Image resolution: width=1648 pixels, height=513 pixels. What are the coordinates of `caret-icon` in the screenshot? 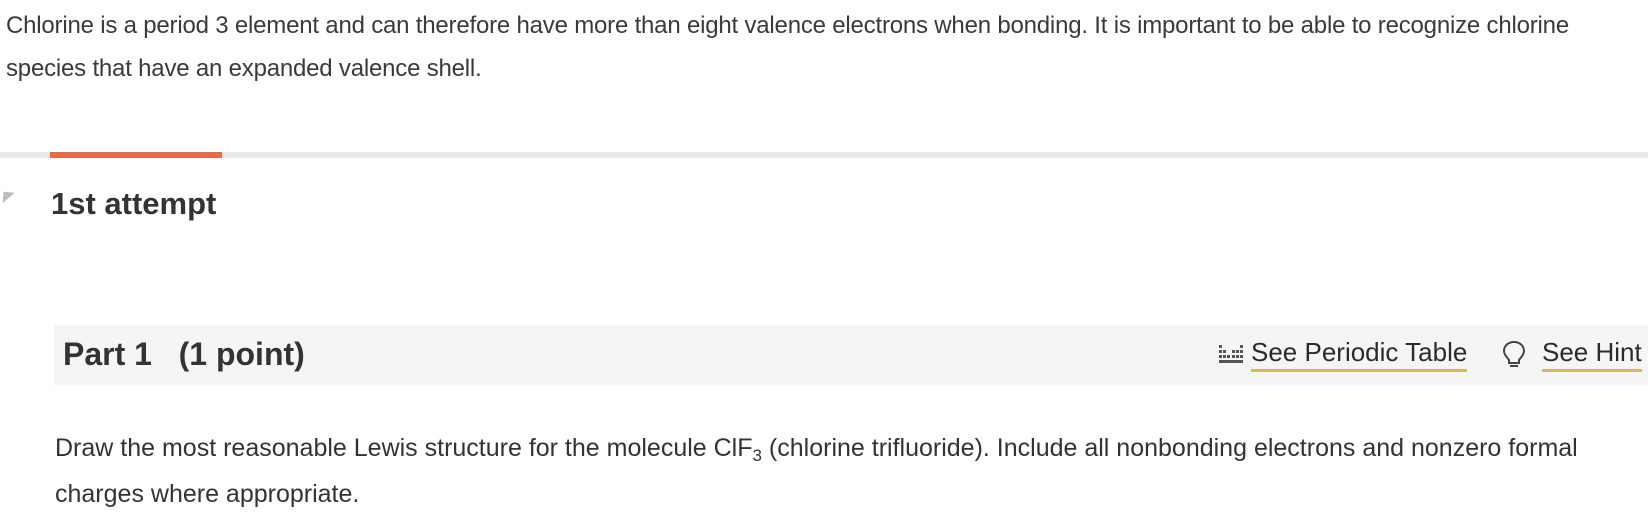 It's located at (7, 195).